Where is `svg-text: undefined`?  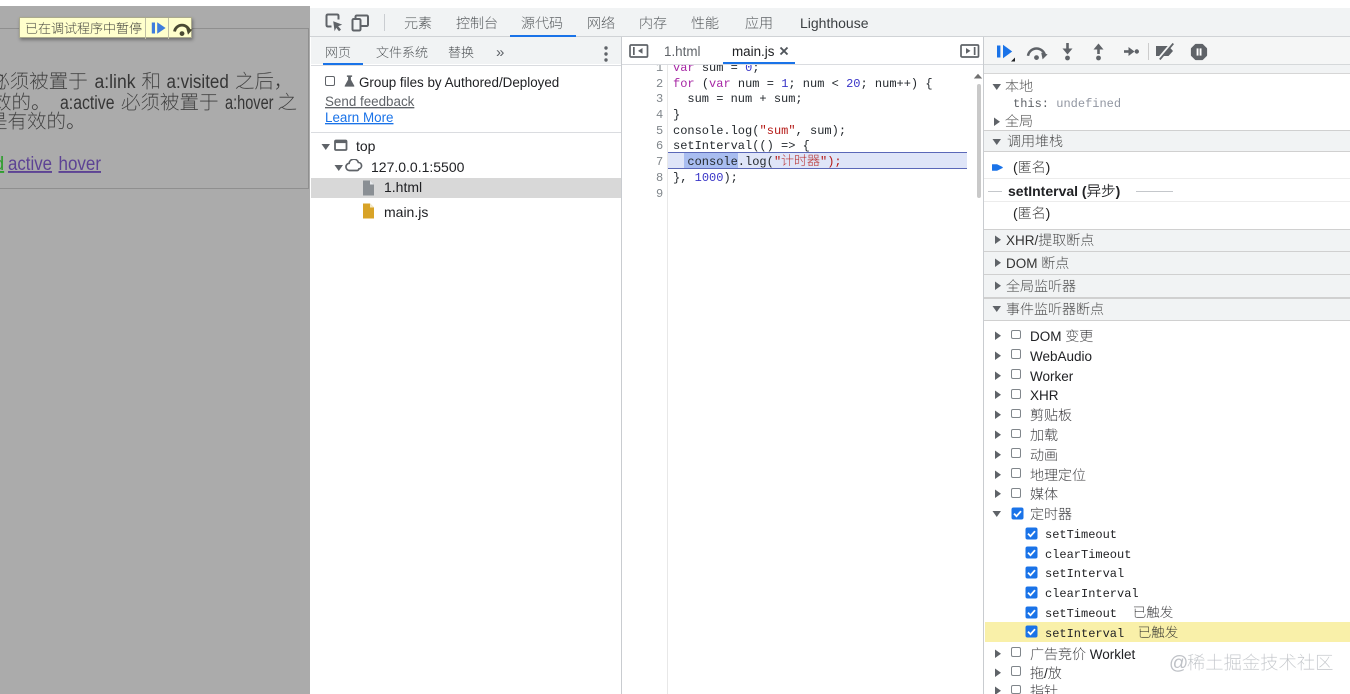 svg-text: undefined is located at coordinates (1088, 104).